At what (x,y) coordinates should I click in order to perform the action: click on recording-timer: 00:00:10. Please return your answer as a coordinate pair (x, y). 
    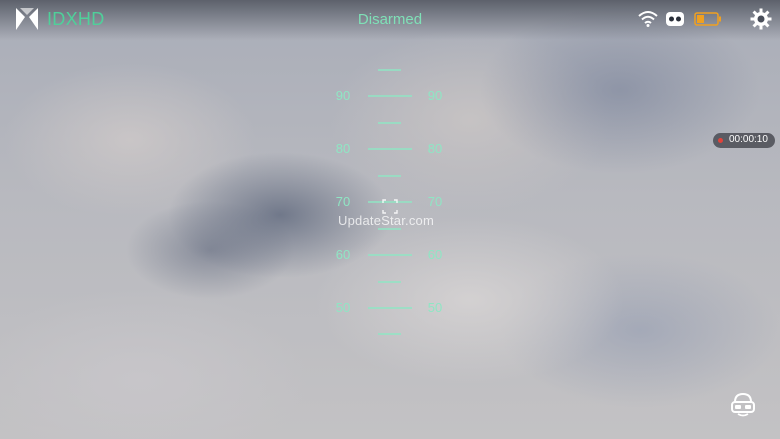
    Looking at the image, I should click on (744, 140).